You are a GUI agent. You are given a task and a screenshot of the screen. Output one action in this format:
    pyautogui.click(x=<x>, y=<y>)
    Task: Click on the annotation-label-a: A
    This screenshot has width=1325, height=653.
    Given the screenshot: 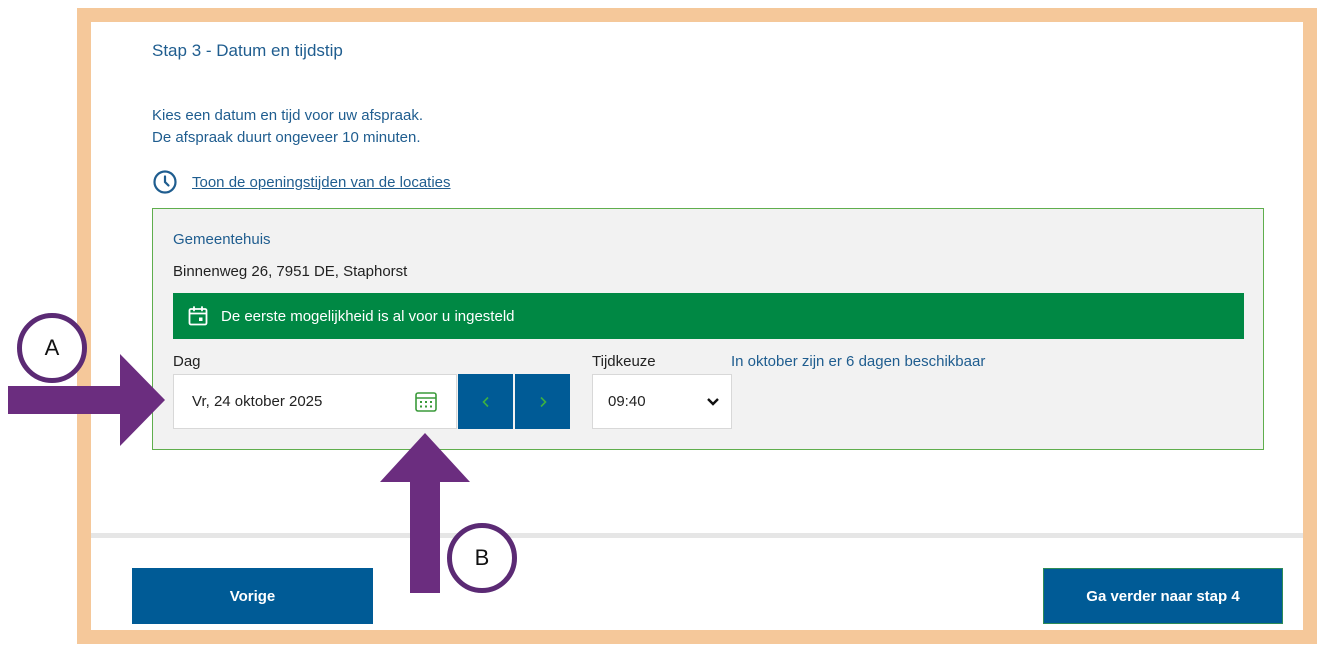 What is the action you would take?
    pyautogui.click(x=52, y=348)
    